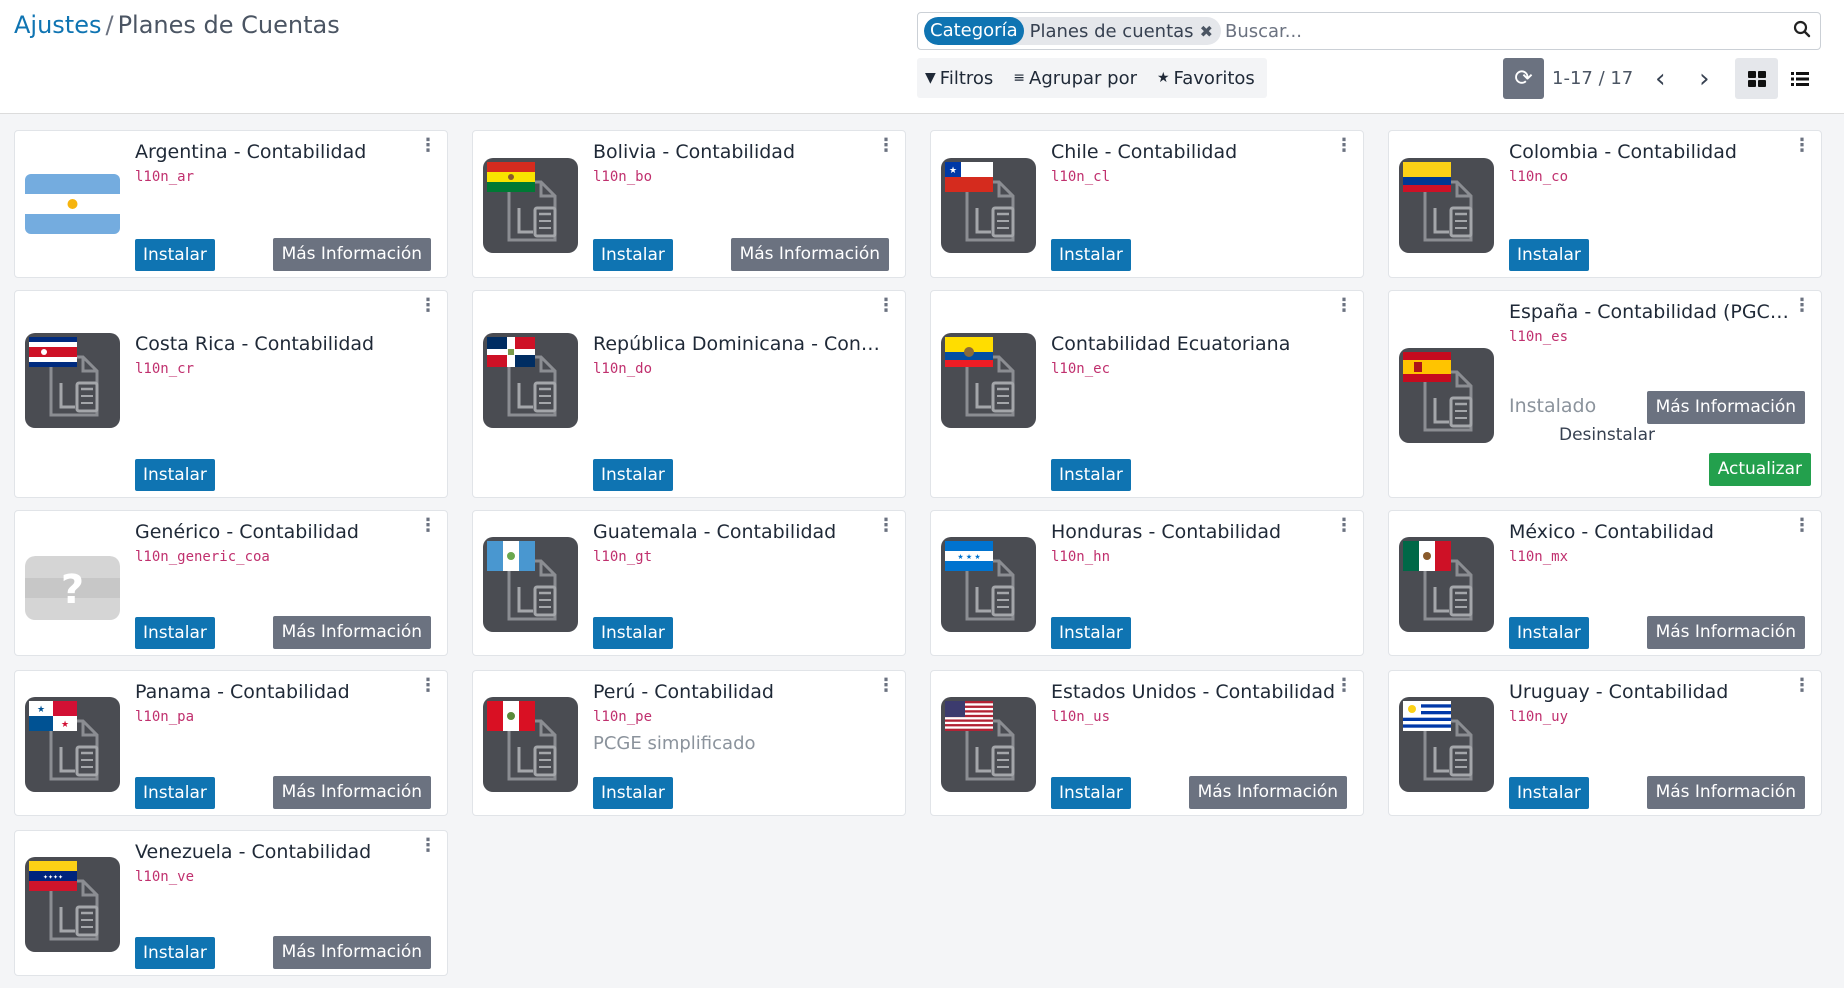  I want to click on list-view-button, so click(1799, 78).